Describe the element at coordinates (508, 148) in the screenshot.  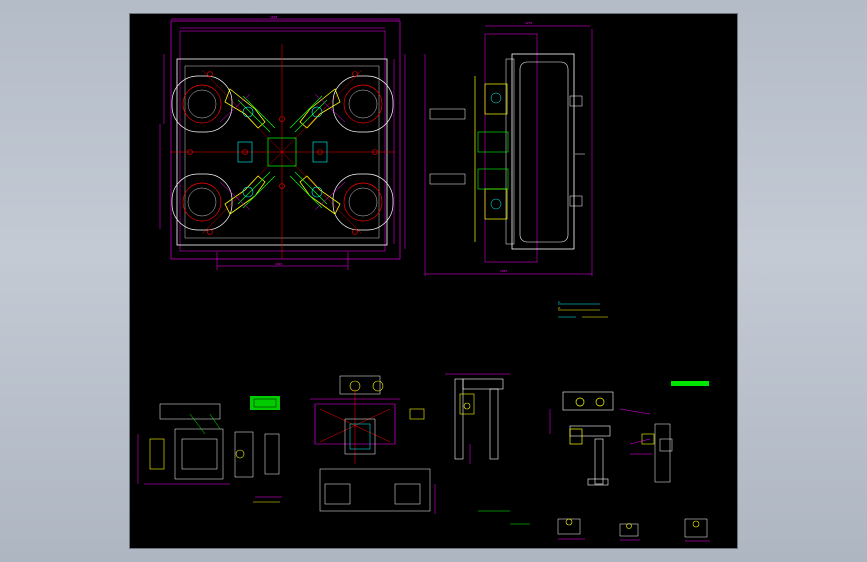
I see `side-view: 1270 1007` at that location.